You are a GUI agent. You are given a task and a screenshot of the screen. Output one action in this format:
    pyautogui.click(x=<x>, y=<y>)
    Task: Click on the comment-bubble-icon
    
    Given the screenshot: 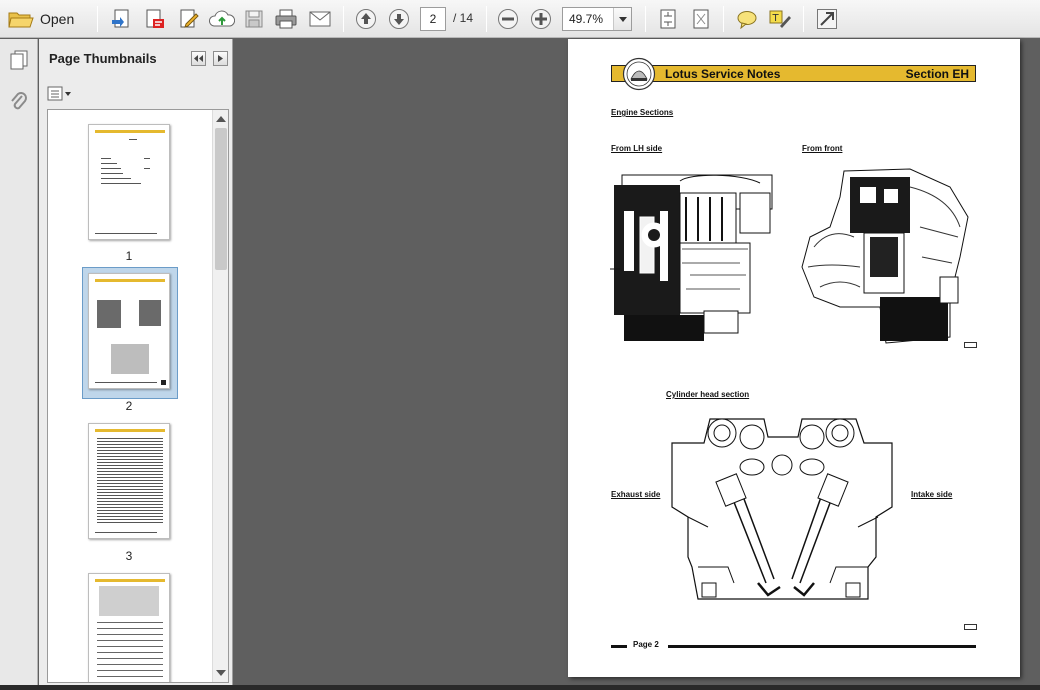 What is the action you would take?
    pyautogui.click(x=747, y=20)
    